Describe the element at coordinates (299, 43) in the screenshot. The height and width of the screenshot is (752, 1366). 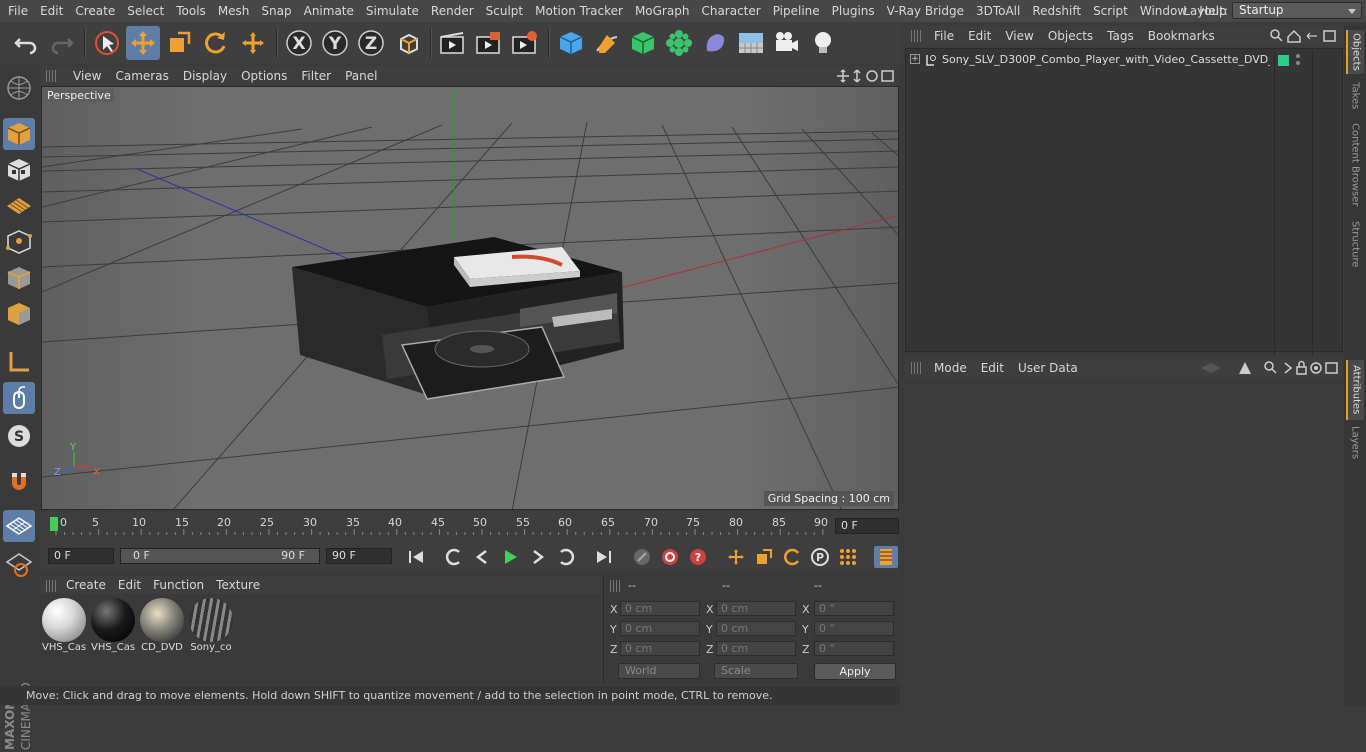
I see `x-axis-lock-icon: X` at that location.